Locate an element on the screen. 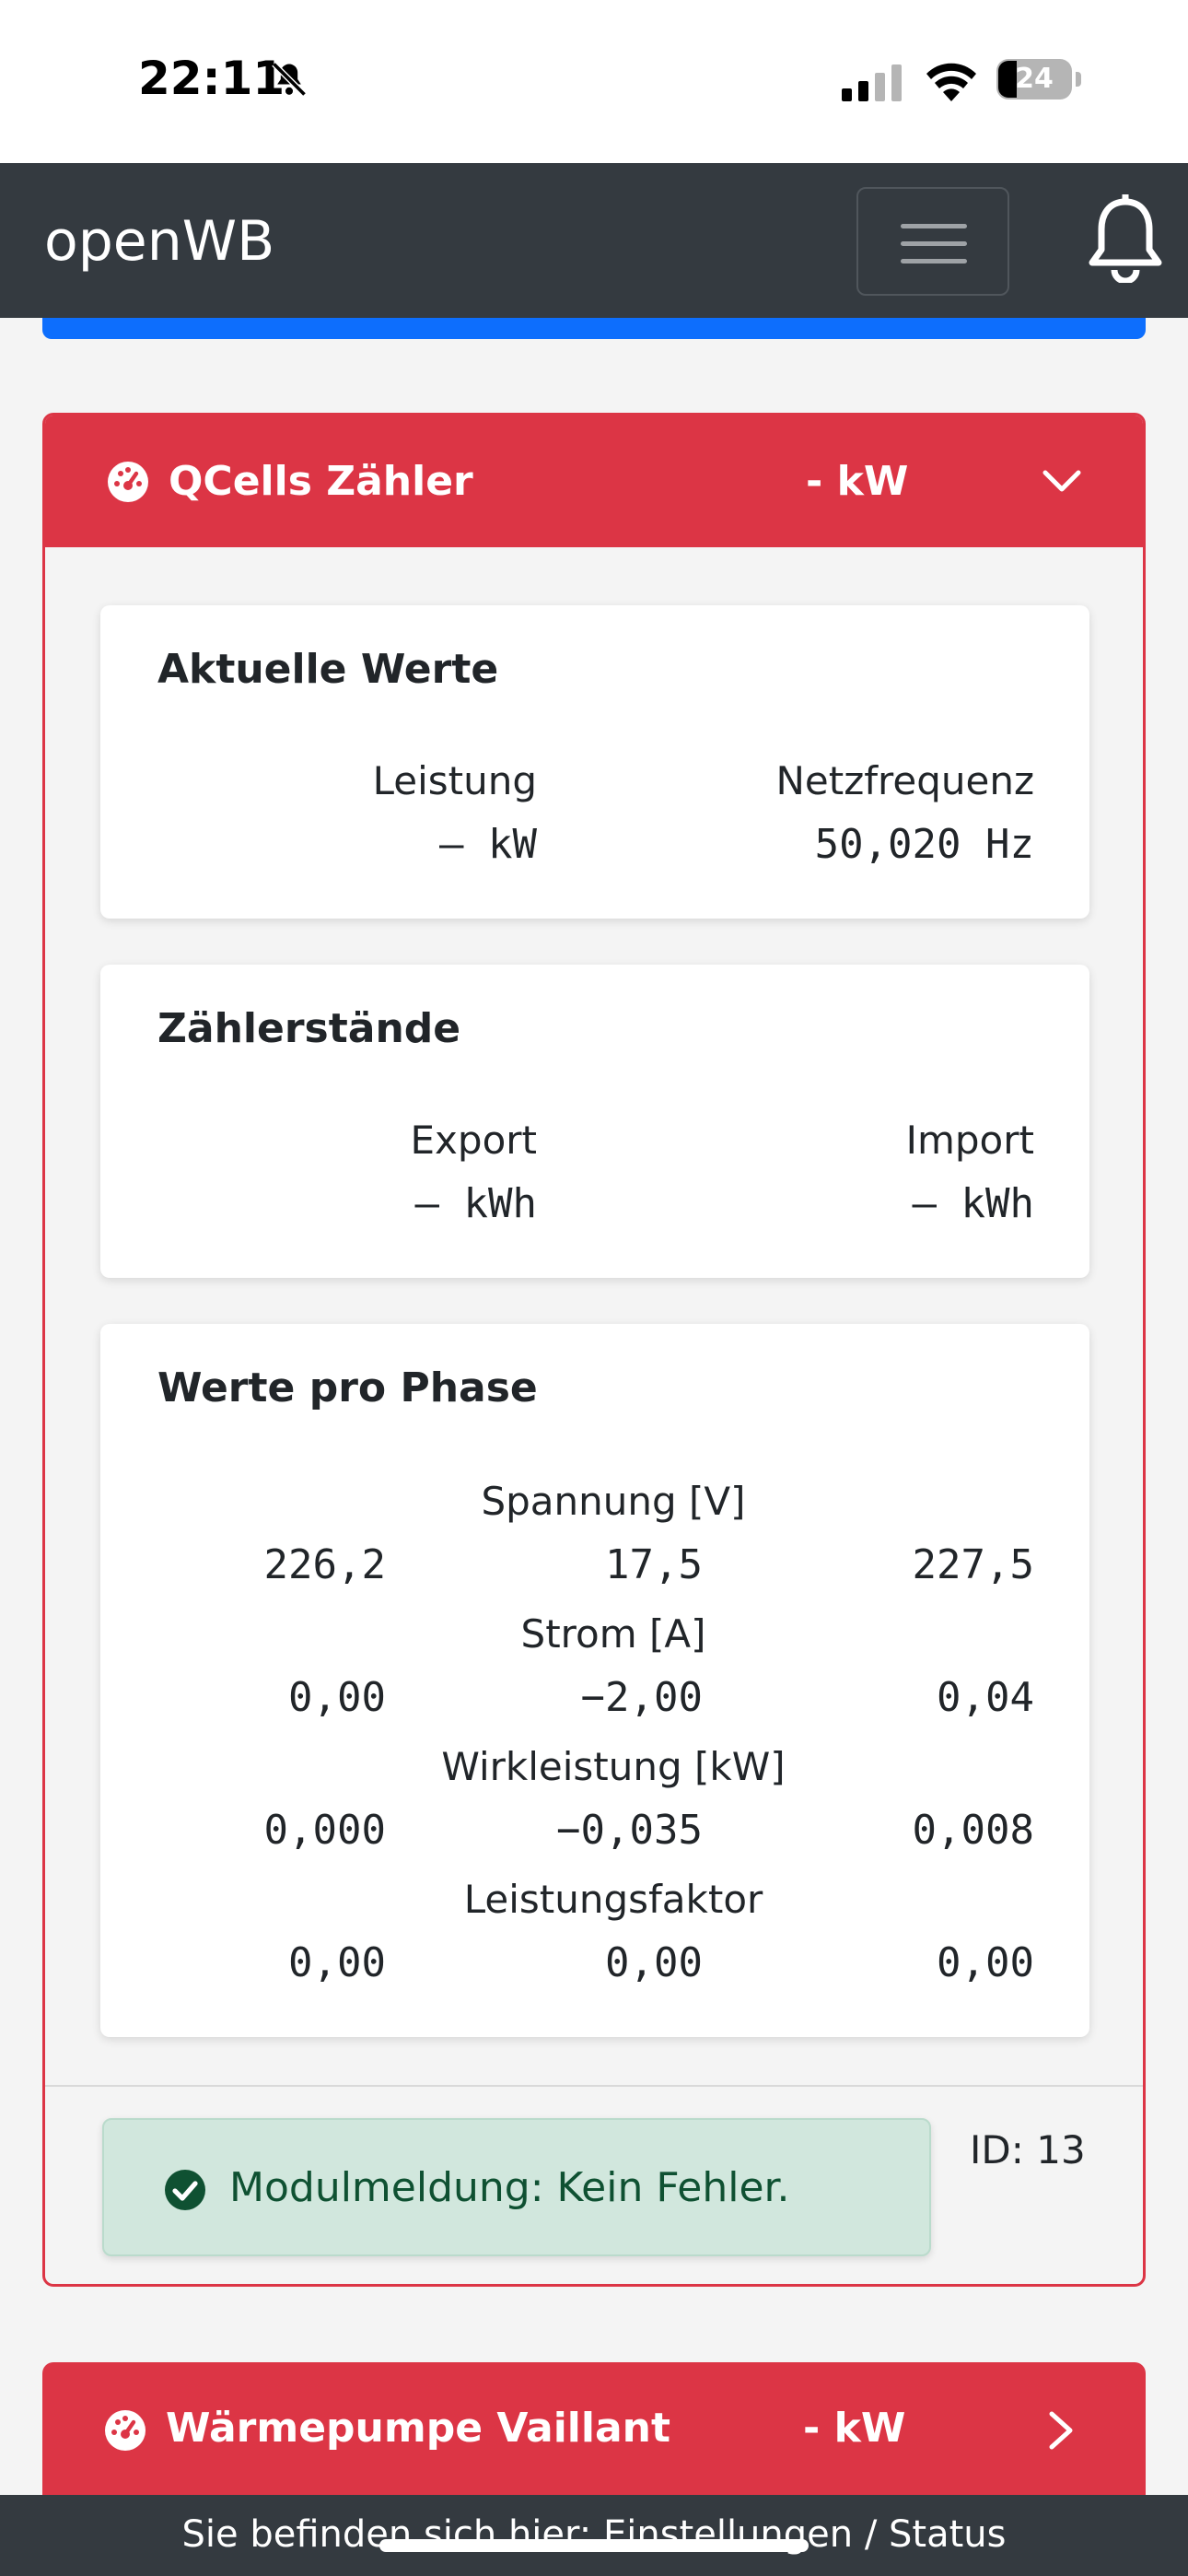  power-factor-label: Leistungsfaktor is located at coordinates (613, 1899).